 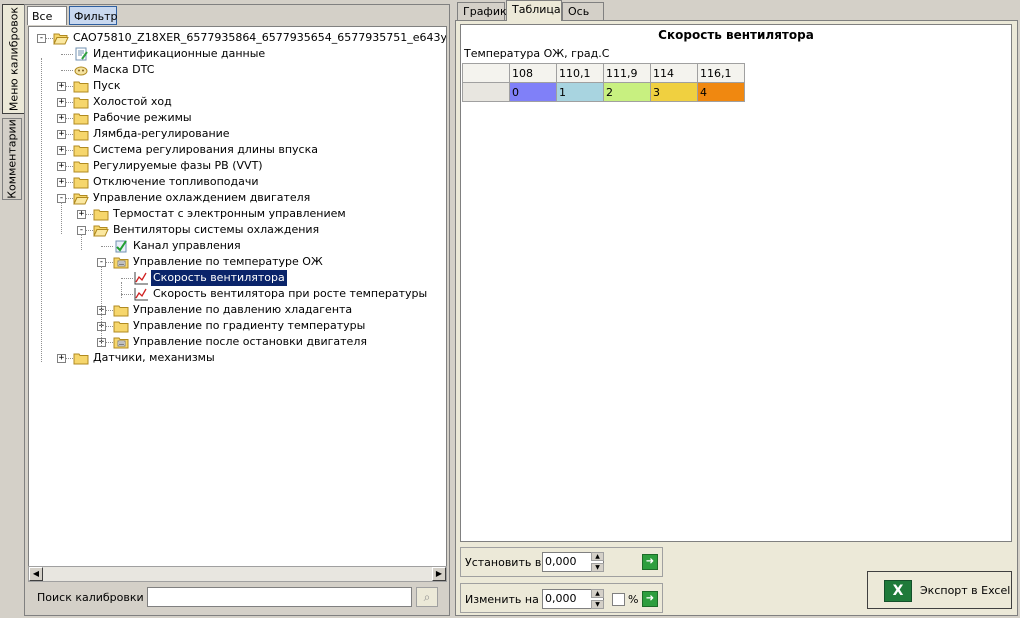 What do you see at coordinates (627, 92) in the screenshot?
I see `value-cell: 2` at bounding box center [627, 92].